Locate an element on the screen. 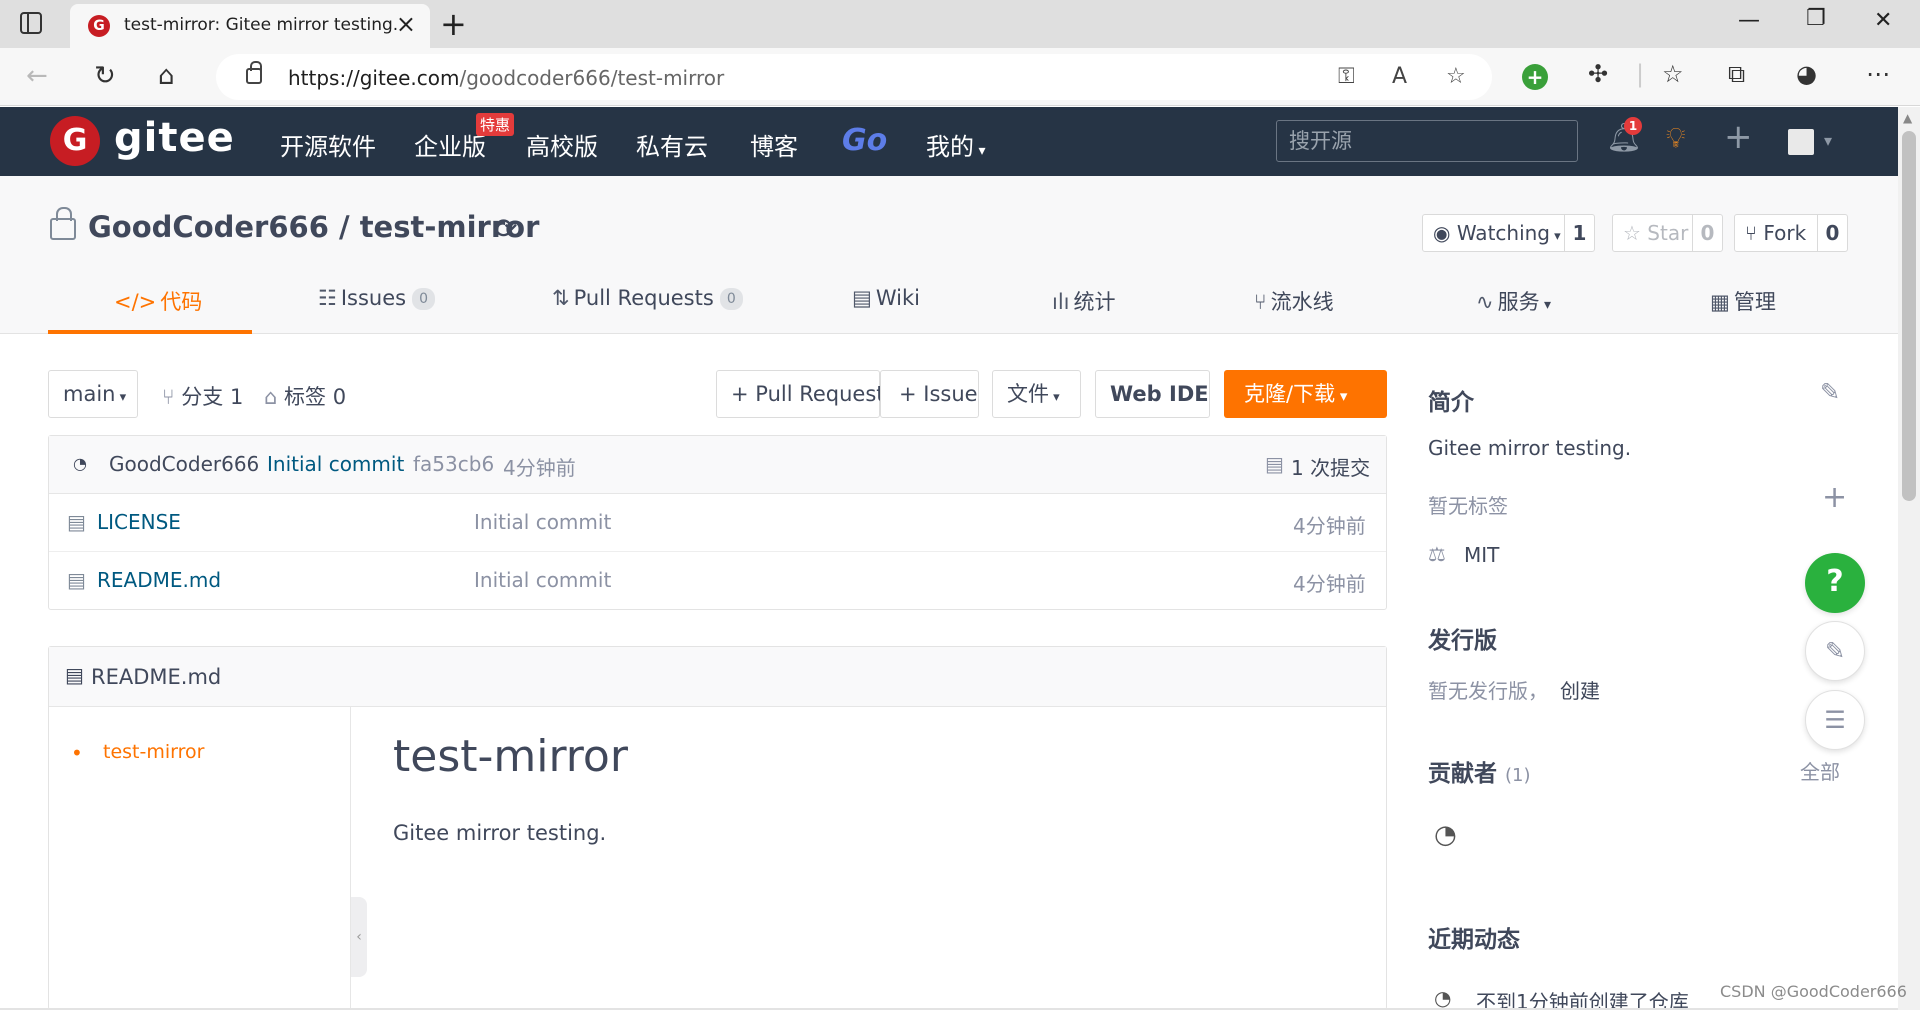  nav-mine: 我的 ▾ is located at coordinates (955, 144).